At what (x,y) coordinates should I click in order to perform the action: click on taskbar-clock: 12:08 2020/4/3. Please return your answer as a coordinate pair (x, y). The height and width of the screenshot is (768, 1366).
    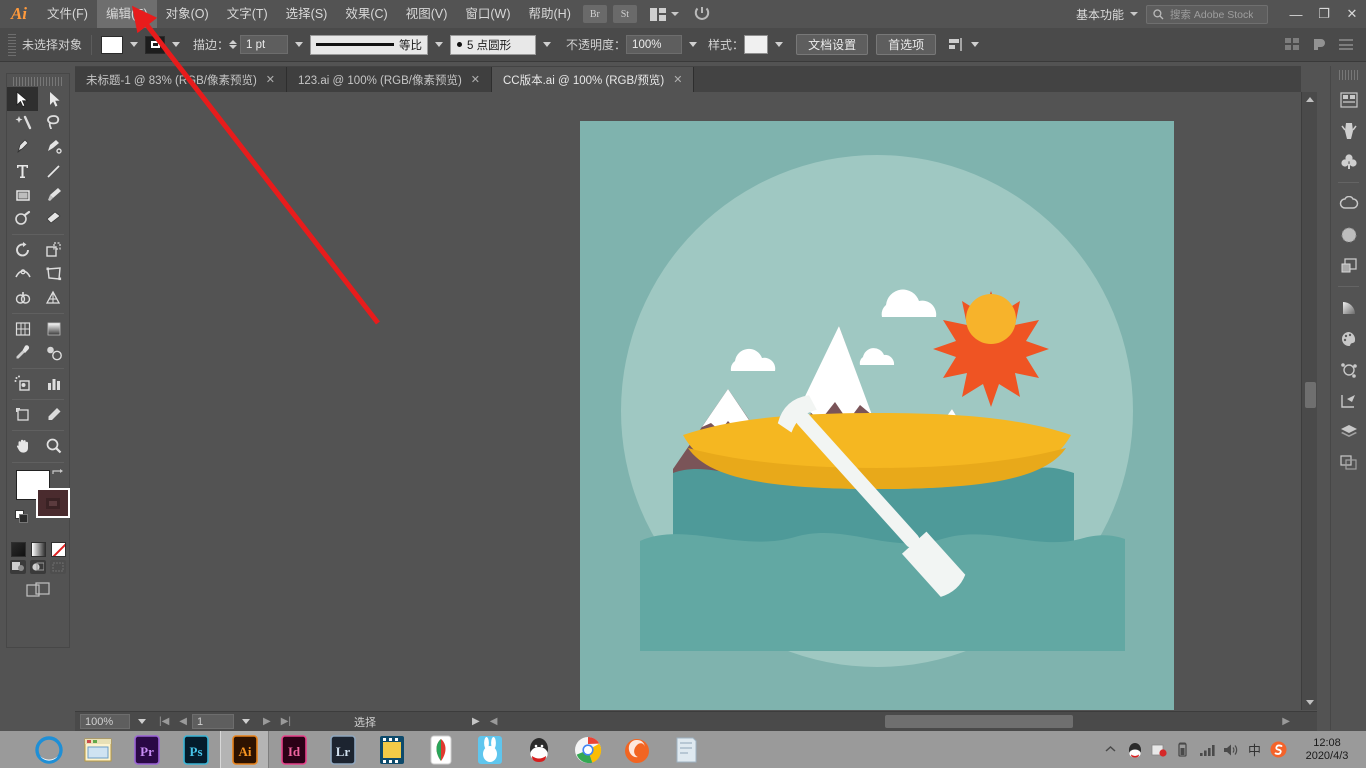
    Looking at the image, I should click on (1327, 750).